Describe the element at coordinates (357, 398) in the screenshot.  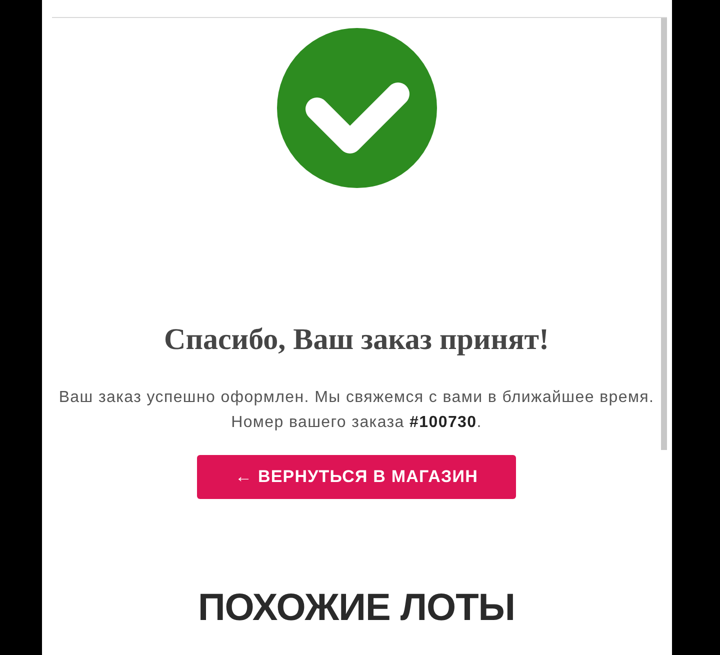
I see `confirmation-message: Ваш заказ успешно оформлен. Мы свяжемся с вами в ближайшее время.` at that location.